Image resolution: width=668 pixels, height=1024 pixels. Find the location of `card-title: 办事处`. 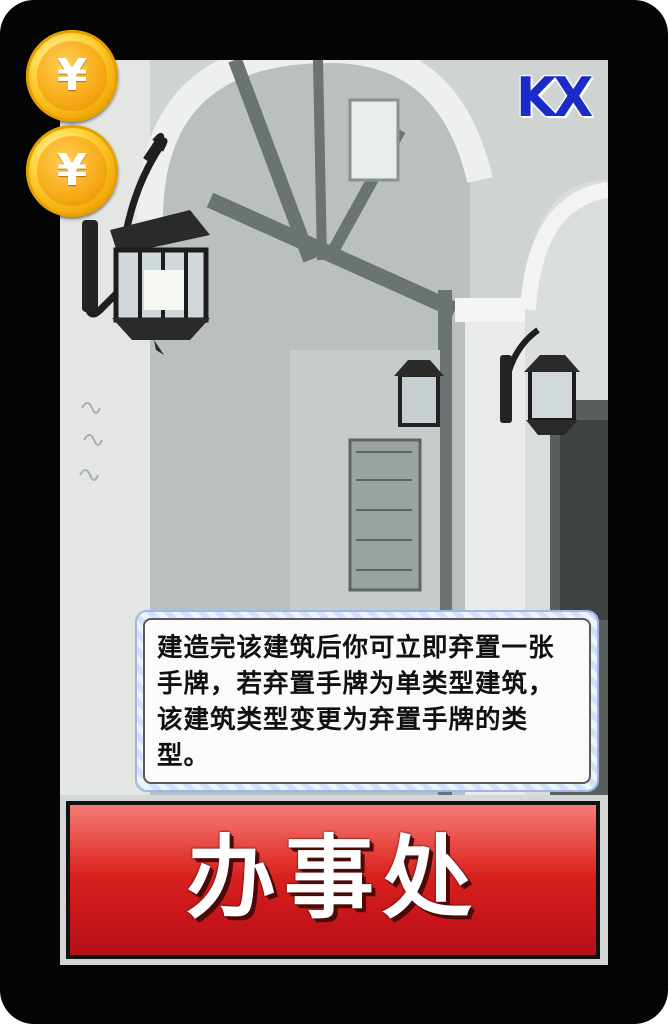

card-title: 办事处 is located at coordinates (333, 878).